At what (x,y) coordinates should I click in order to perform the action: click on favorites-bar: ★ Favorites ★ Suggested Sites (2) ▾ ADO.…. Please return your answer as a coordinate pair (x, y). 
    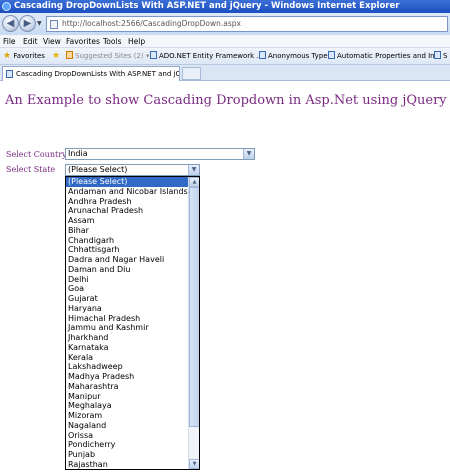
    Looking at the image, I should click on (225, 56).